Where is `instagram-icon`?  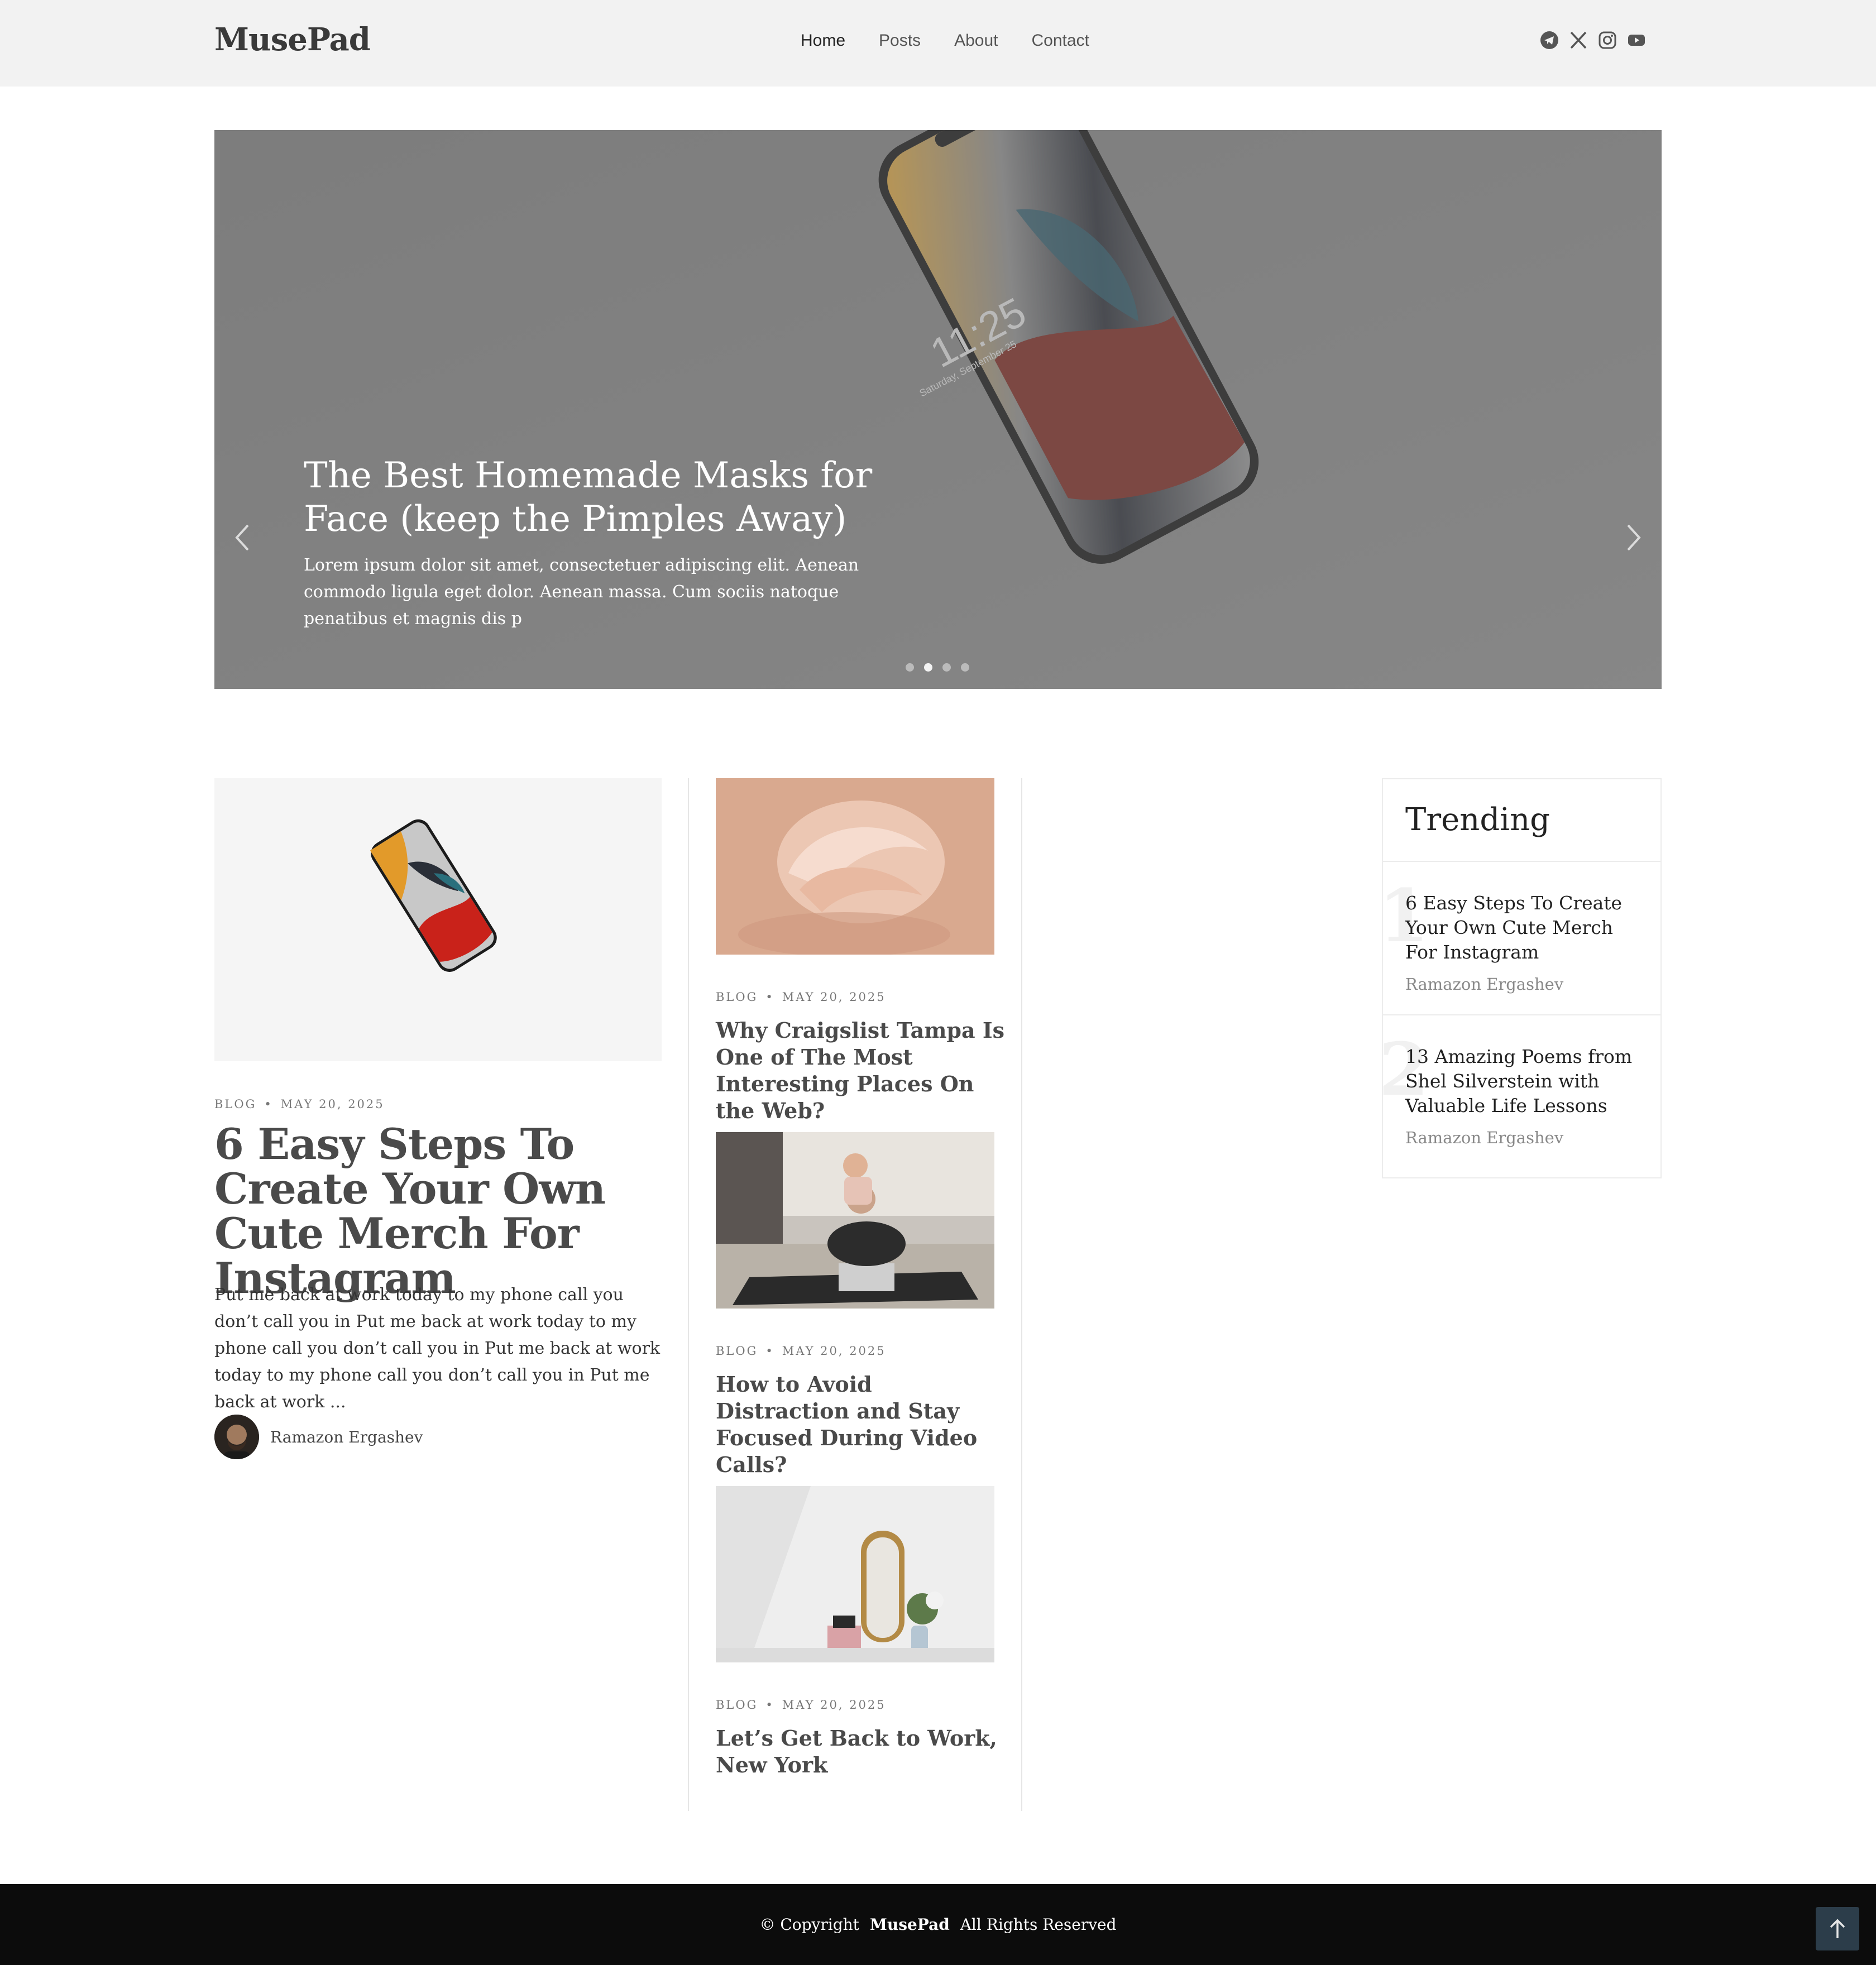 instagram-icon is located at coordinates (1607, 40).